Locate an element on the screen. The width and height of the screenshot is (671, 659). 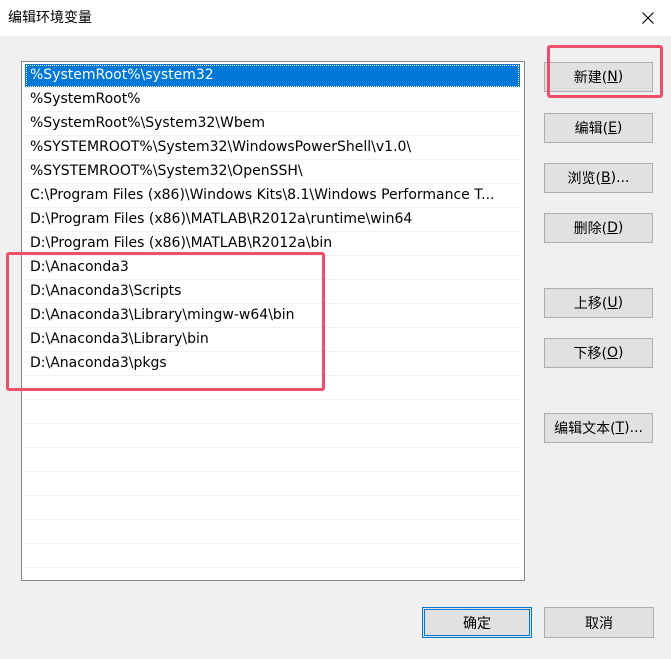
path-row: D:\Anaconda3\Library\bin is located at coordinates (272, 340).